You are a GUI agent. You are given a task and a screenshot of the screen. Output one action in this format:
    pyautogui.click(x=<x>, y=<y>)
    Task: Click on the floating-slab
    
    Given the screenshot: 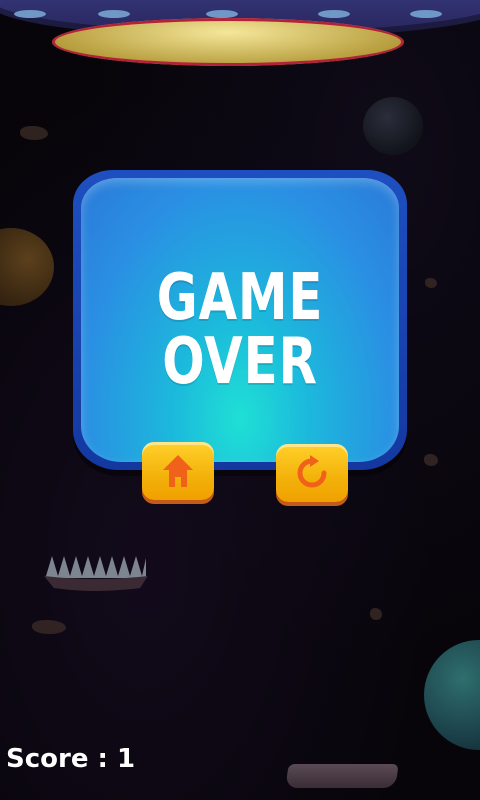 What is the action you would take?
    pyautogui.click(x=342, y=776)
    